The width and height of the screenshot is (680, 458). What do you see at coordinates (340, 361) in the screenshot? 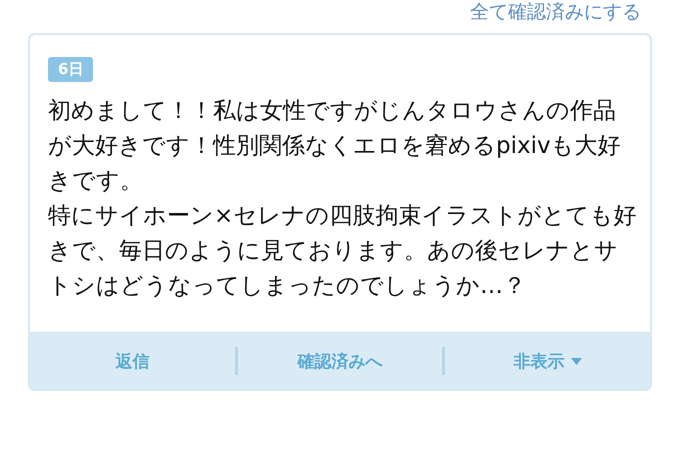
I see `action-button: 確認済みへ` at bounding box center [340, 361].